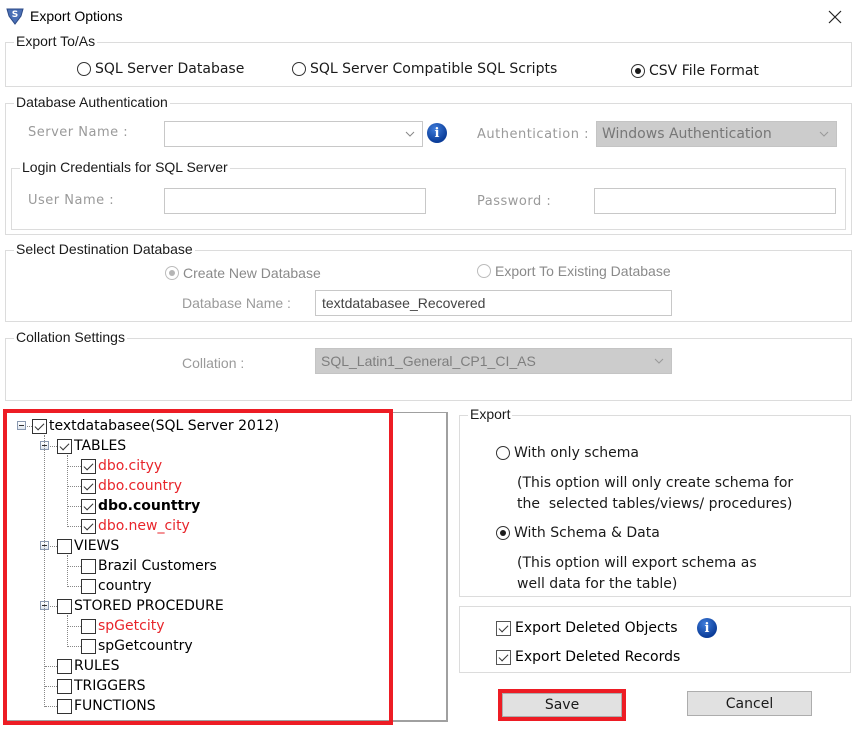  I want to click on tree-node-label: FUNCTIONS, so click(115, 706).